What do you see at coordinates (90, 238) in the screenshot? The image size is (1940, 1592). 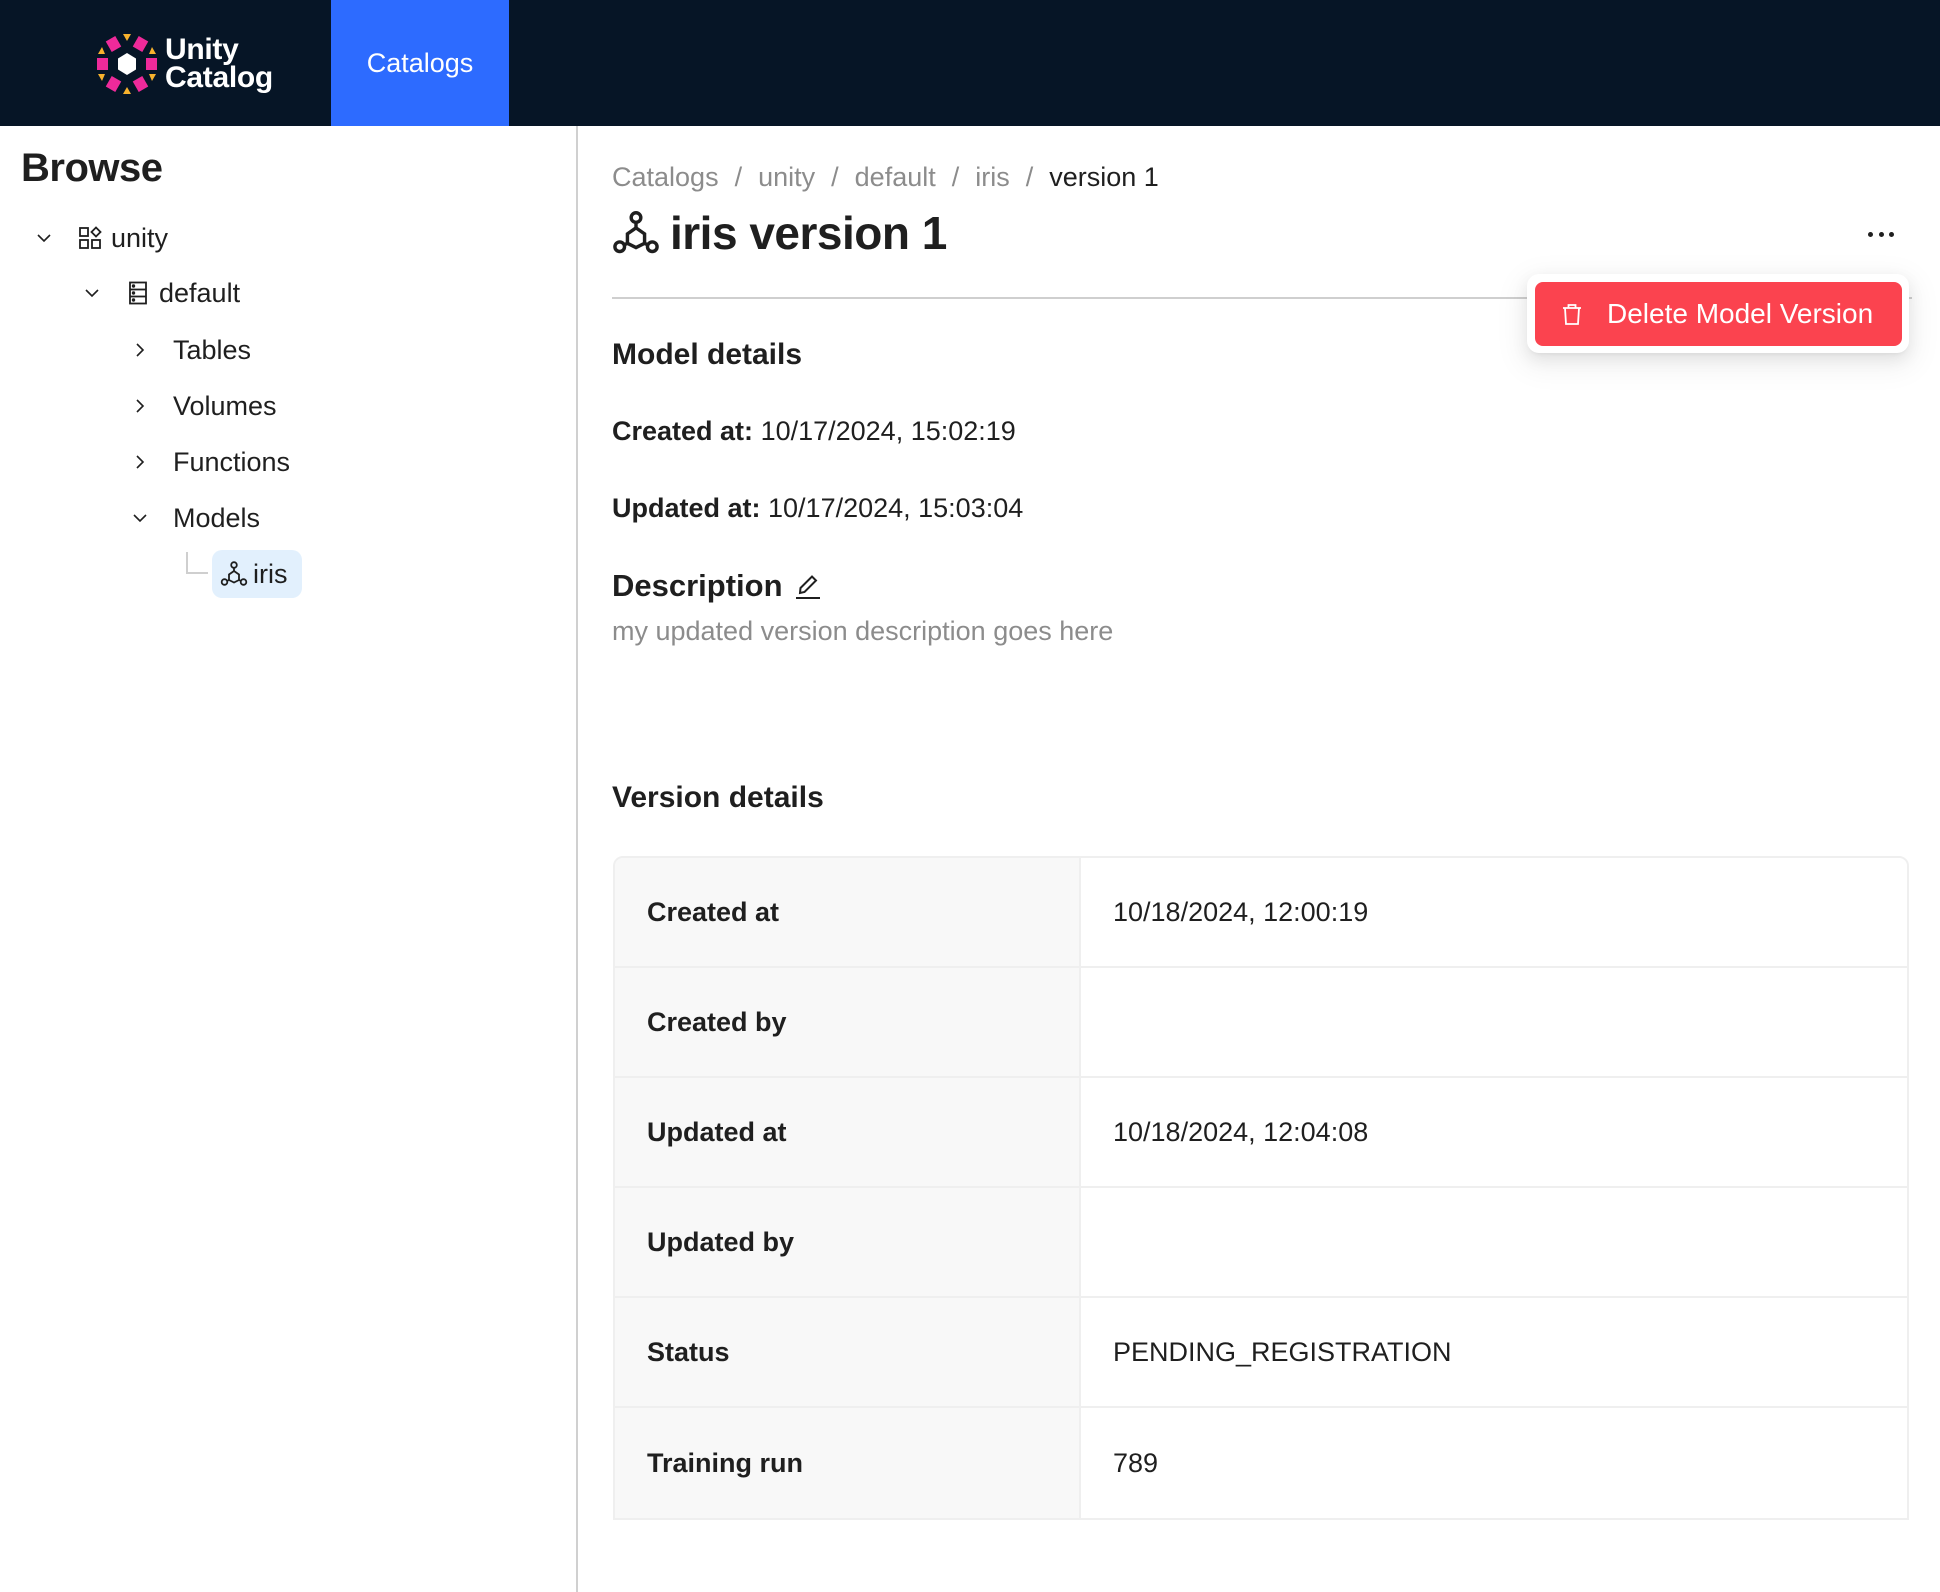 I see `catalog-icon` at bounding box center [90, 238].